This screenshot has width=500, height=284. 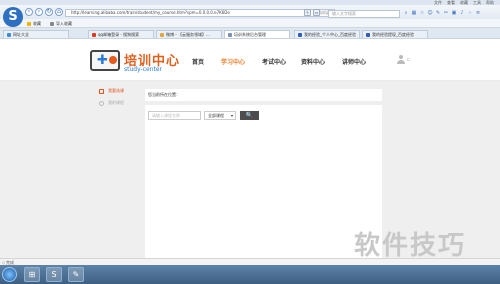 What do you see at coordinates (101, 103) in the screenshot?
I see `circle-icon` at bounding box center [101, 103].